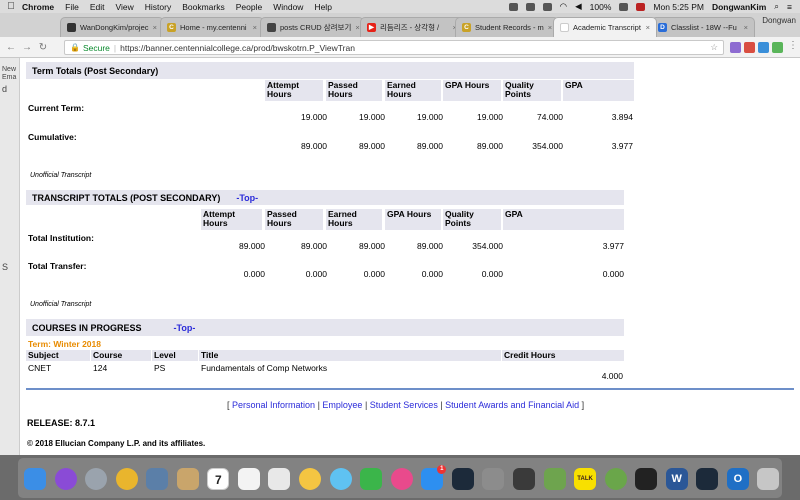 This screenshot has width=800, height=500. Describe the element at coordinates (218, 479) in the screenshot. I see `calendar-icon: 7` at that location.